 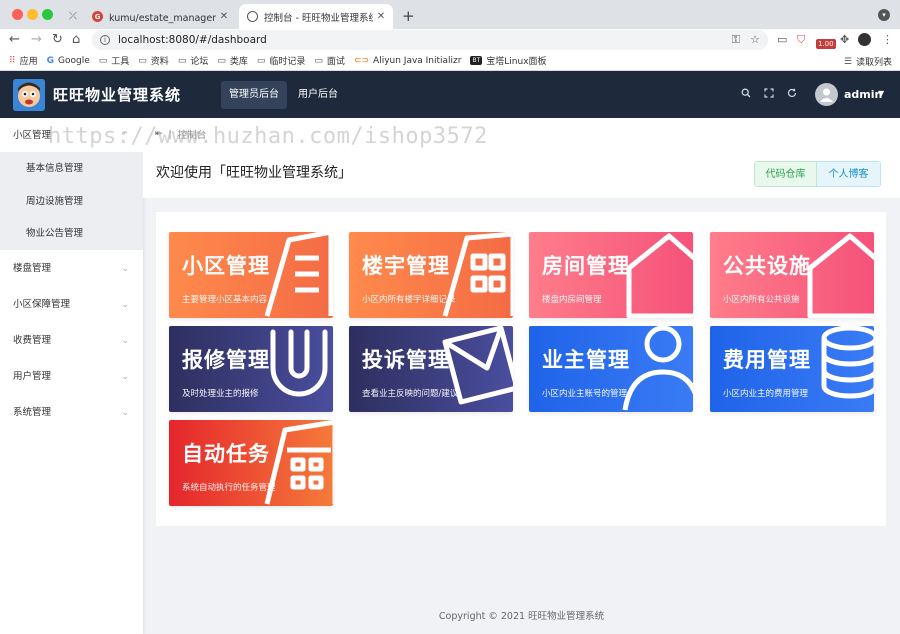 I want to click on card-title: 业主管理, so click(x=586, y=360).